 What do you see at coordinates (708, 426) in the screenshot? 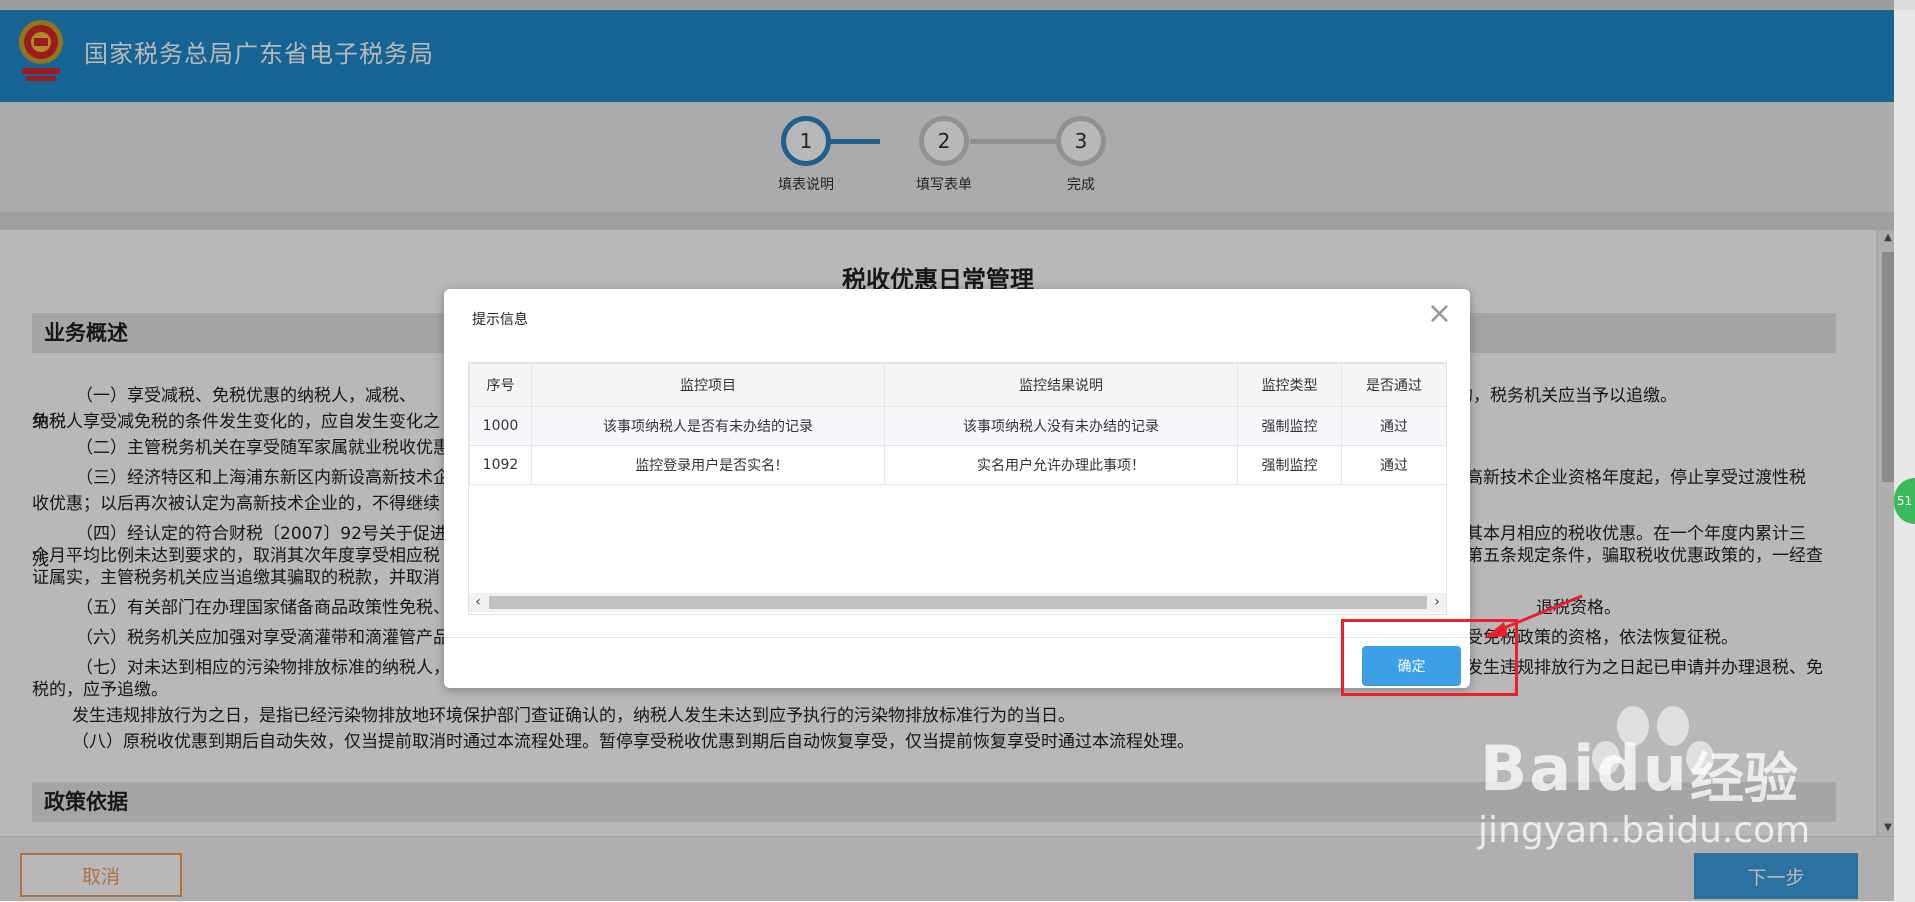
I see `table-cell-item: 该事项纳税人是否有未办结的记录` at bounding box center [708, 426].